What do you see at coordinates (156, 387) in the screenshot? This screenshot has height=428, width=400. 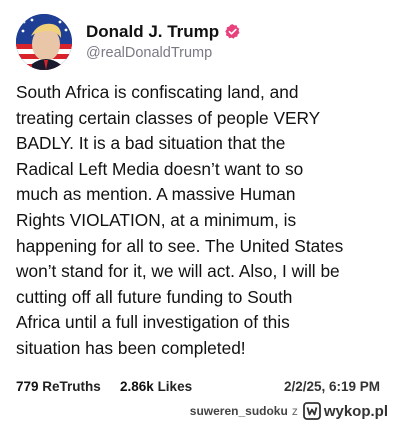 I see `likes-stat: 2.86k Likes` at bounding box center [156, 387].